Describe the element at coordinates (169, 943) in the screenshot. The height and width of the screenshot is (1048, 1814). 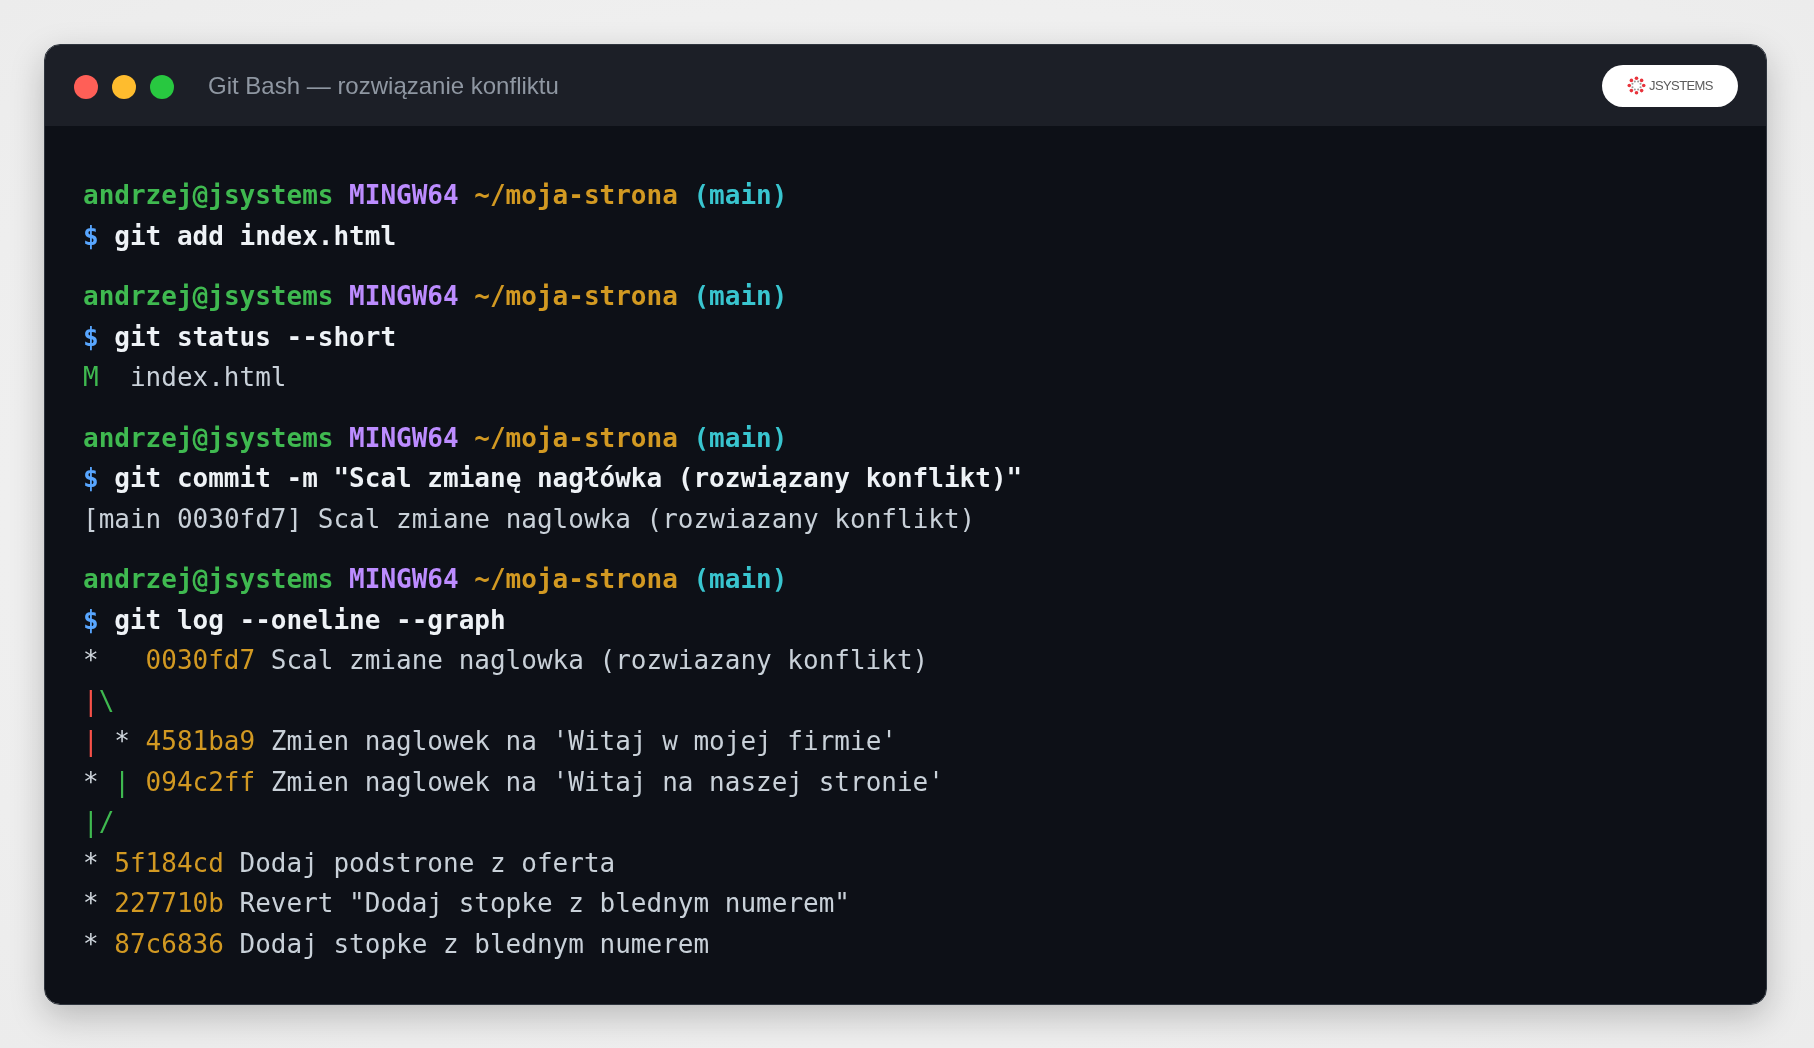
I see `commit-hash: 87c6836` at that location.